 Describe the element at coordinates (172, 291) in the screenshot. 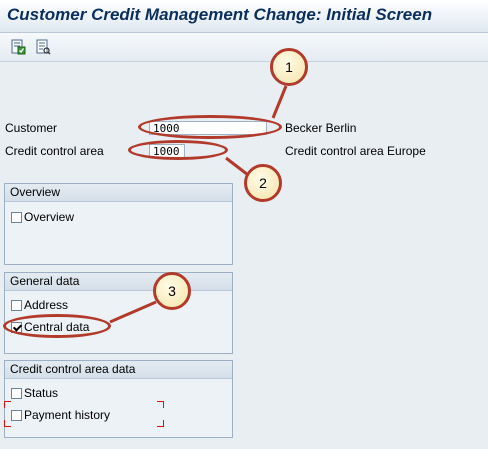

I see `callout-3: 3` at that location.